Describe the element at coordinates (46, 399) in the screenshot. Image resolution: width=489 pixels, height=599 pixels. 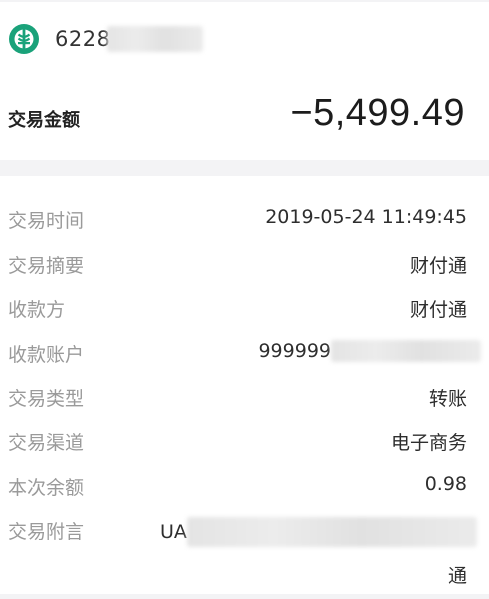
I see `detail-label: 交易类型` at that location.